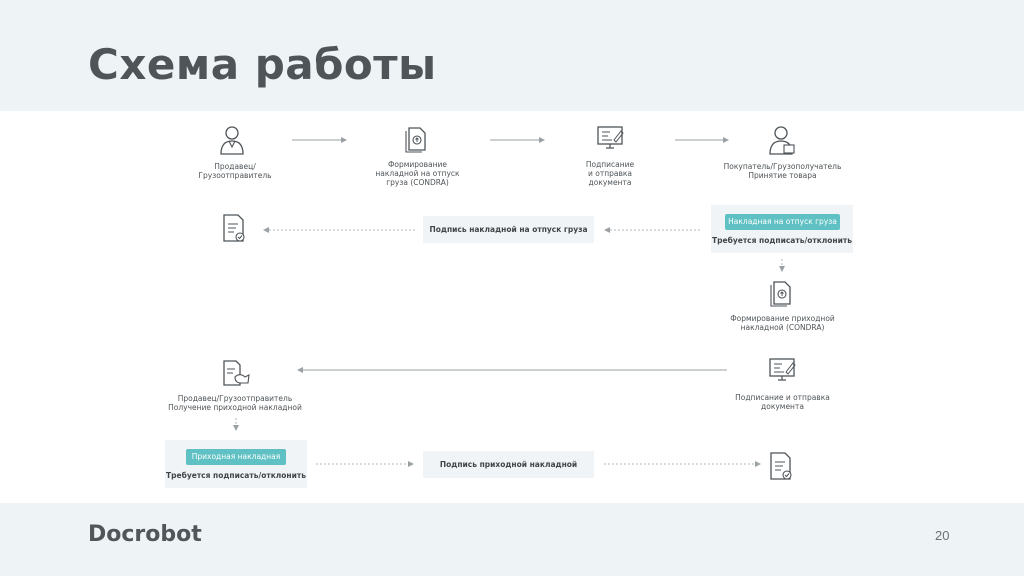 The image size is (1024, 576). I want to click on node-seller: Продавец/ Грузоотправитель, so click(235, 171).